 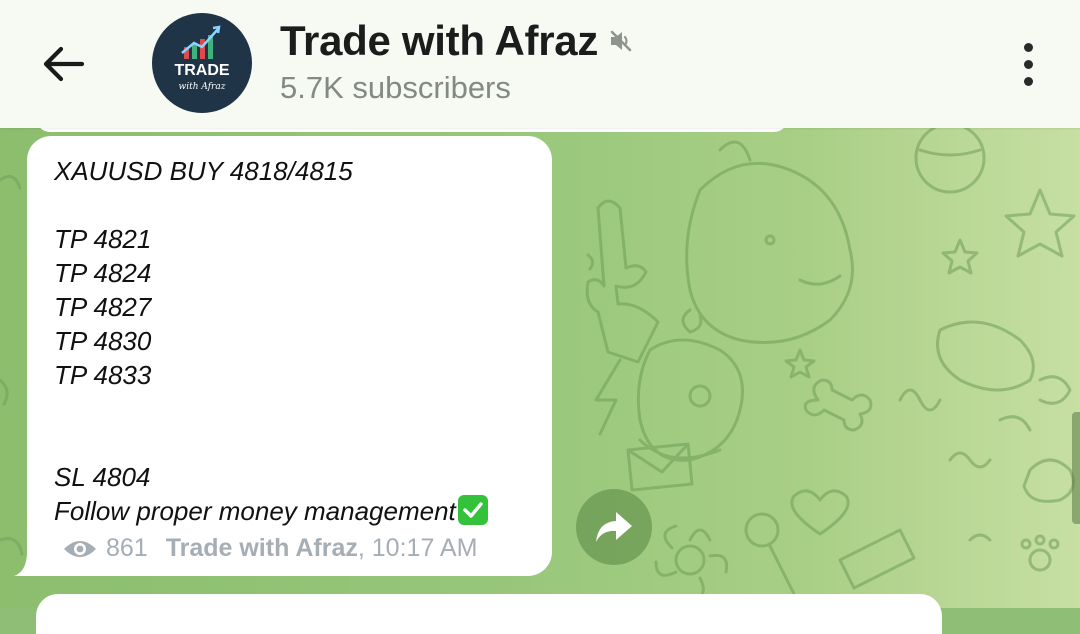 I want to click on scrollbar, so click(x=1076, y=468).